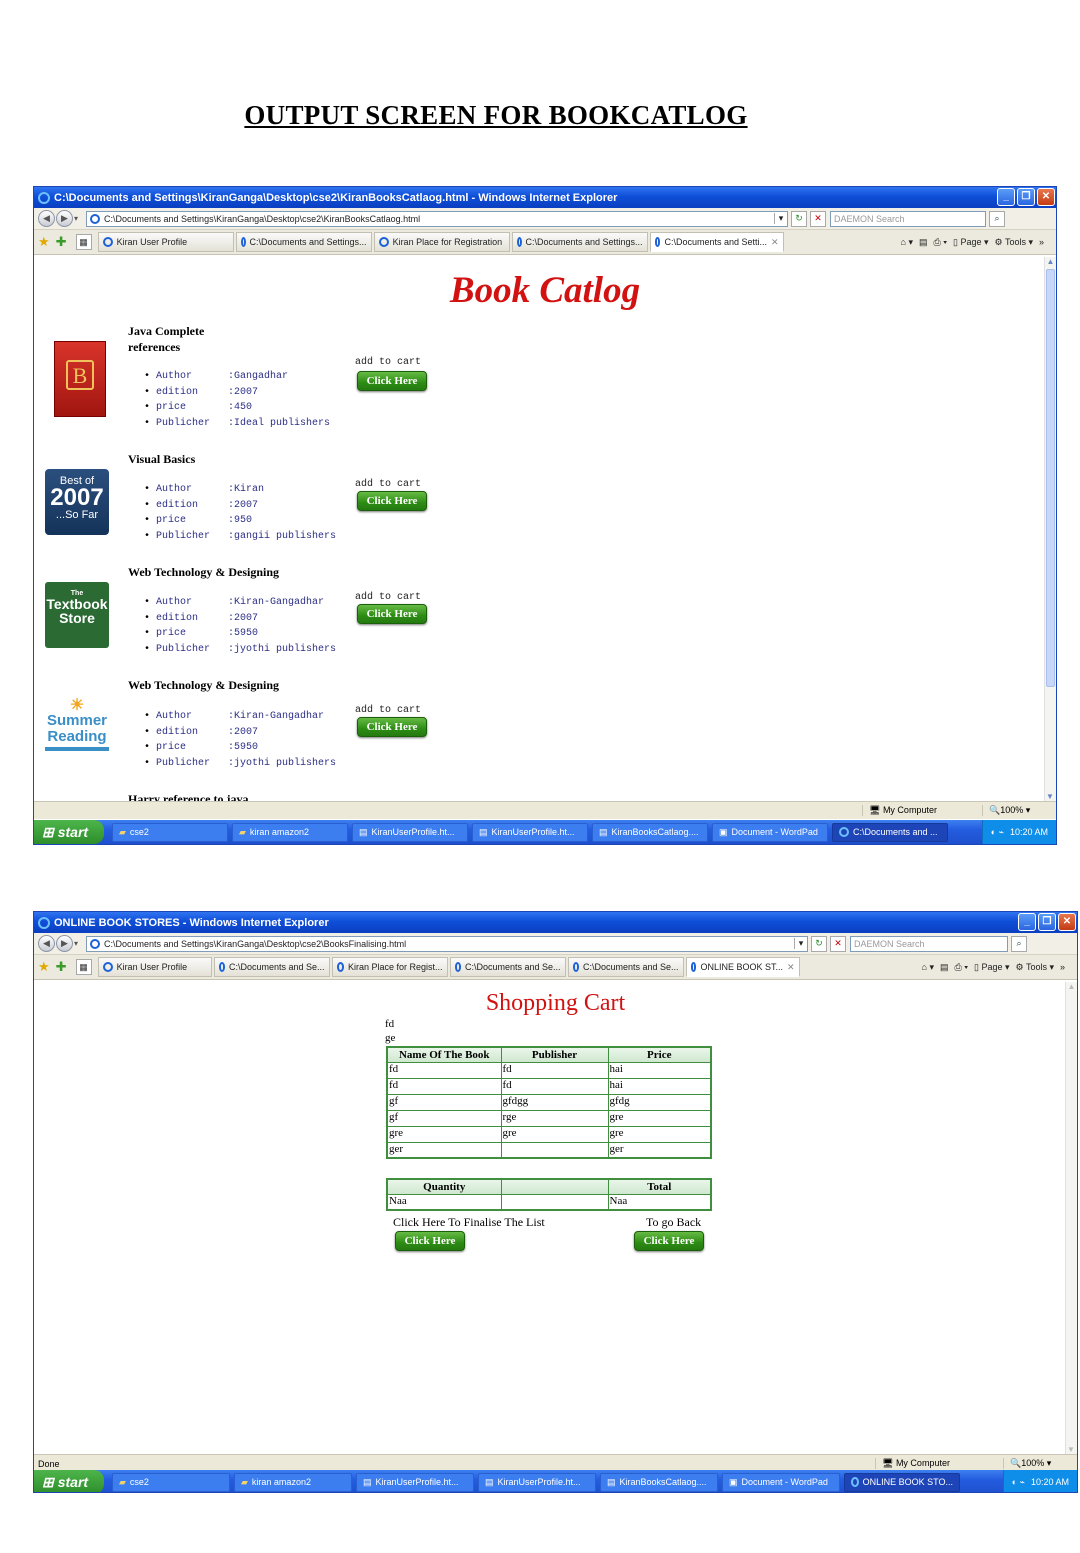  What do you see at coordinates (237, 395) in the screenshot?
I see `edition-row: edition:2007` at bounding box center [237, 395].